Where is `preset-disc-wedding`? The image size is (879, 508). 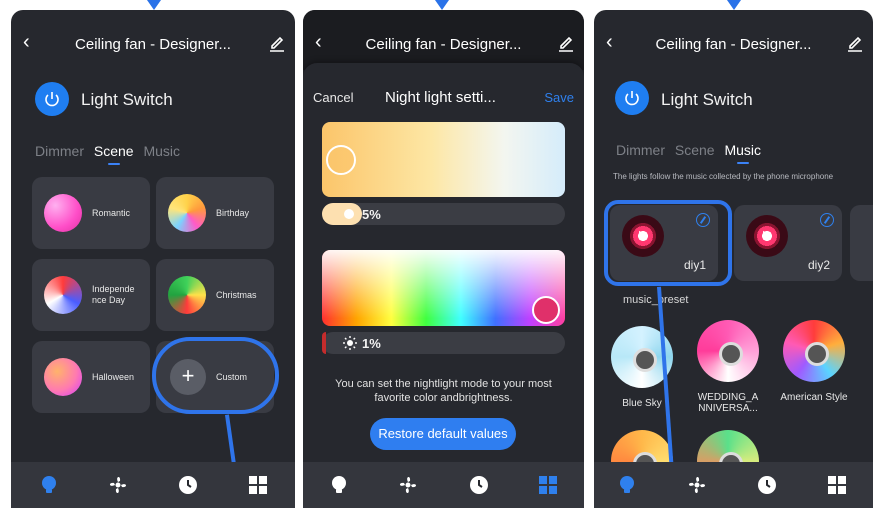 preset-disc-wedding is located at coordinates (728, 351).